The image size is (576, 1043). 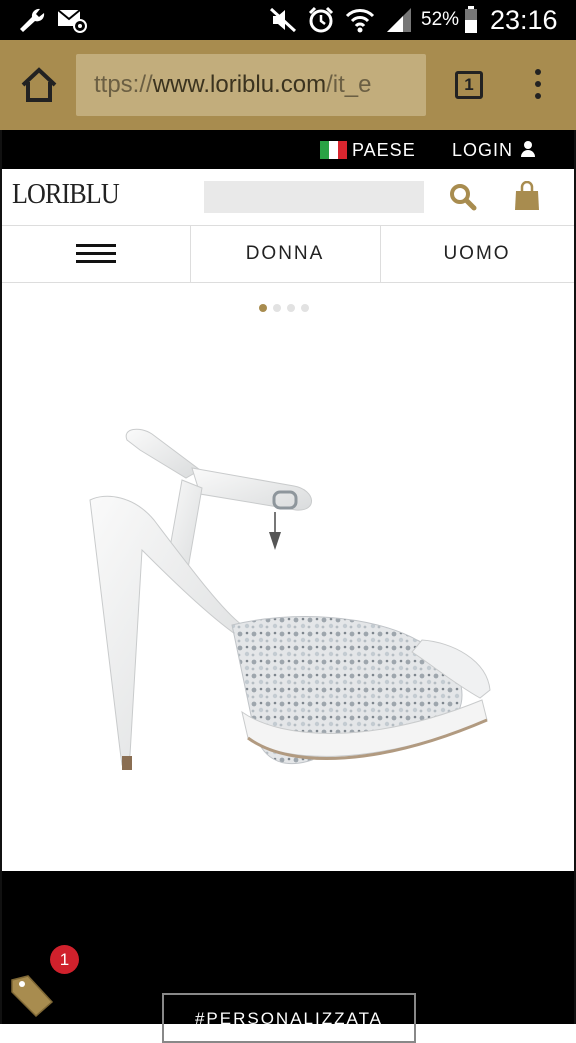 I want to click on menu-button, so click(x=96, y=253).